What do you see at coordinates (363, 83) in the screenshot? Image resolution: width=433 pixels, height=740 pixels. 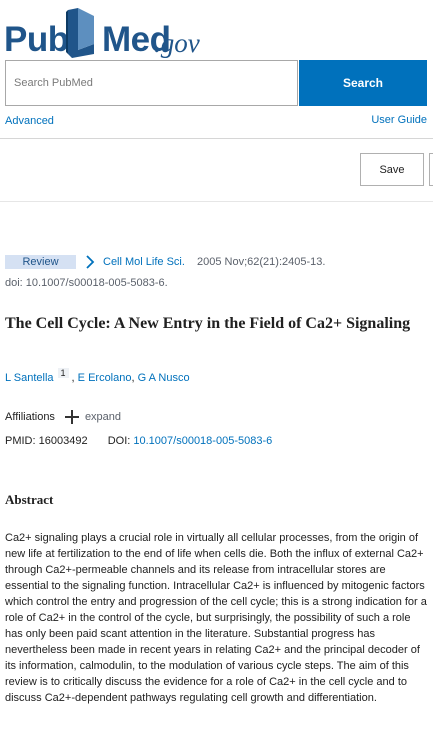 I see `search-button: Search` at bounding box center [363, 83].